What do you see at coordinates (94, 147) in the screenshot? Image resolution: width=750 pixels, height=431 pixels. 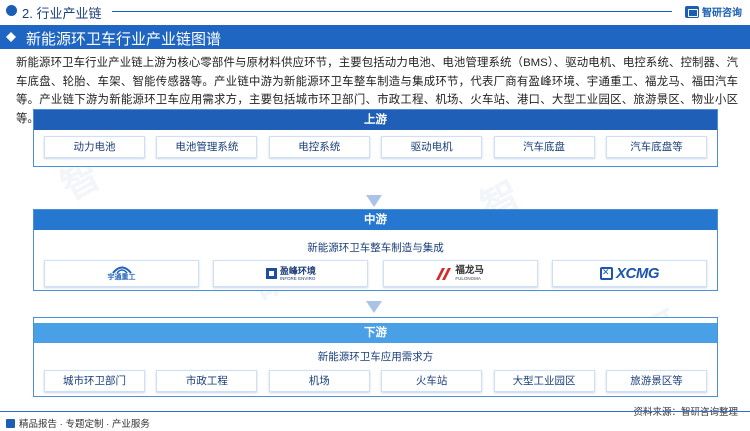 I see `upstream-item: 动力电池` at bounding box center [94, 147].